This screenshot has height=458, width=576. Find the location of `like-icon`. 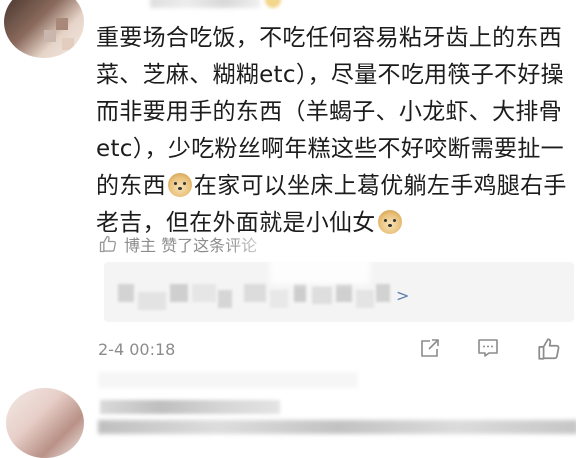

like-icon is located at coordinates (549, 349).